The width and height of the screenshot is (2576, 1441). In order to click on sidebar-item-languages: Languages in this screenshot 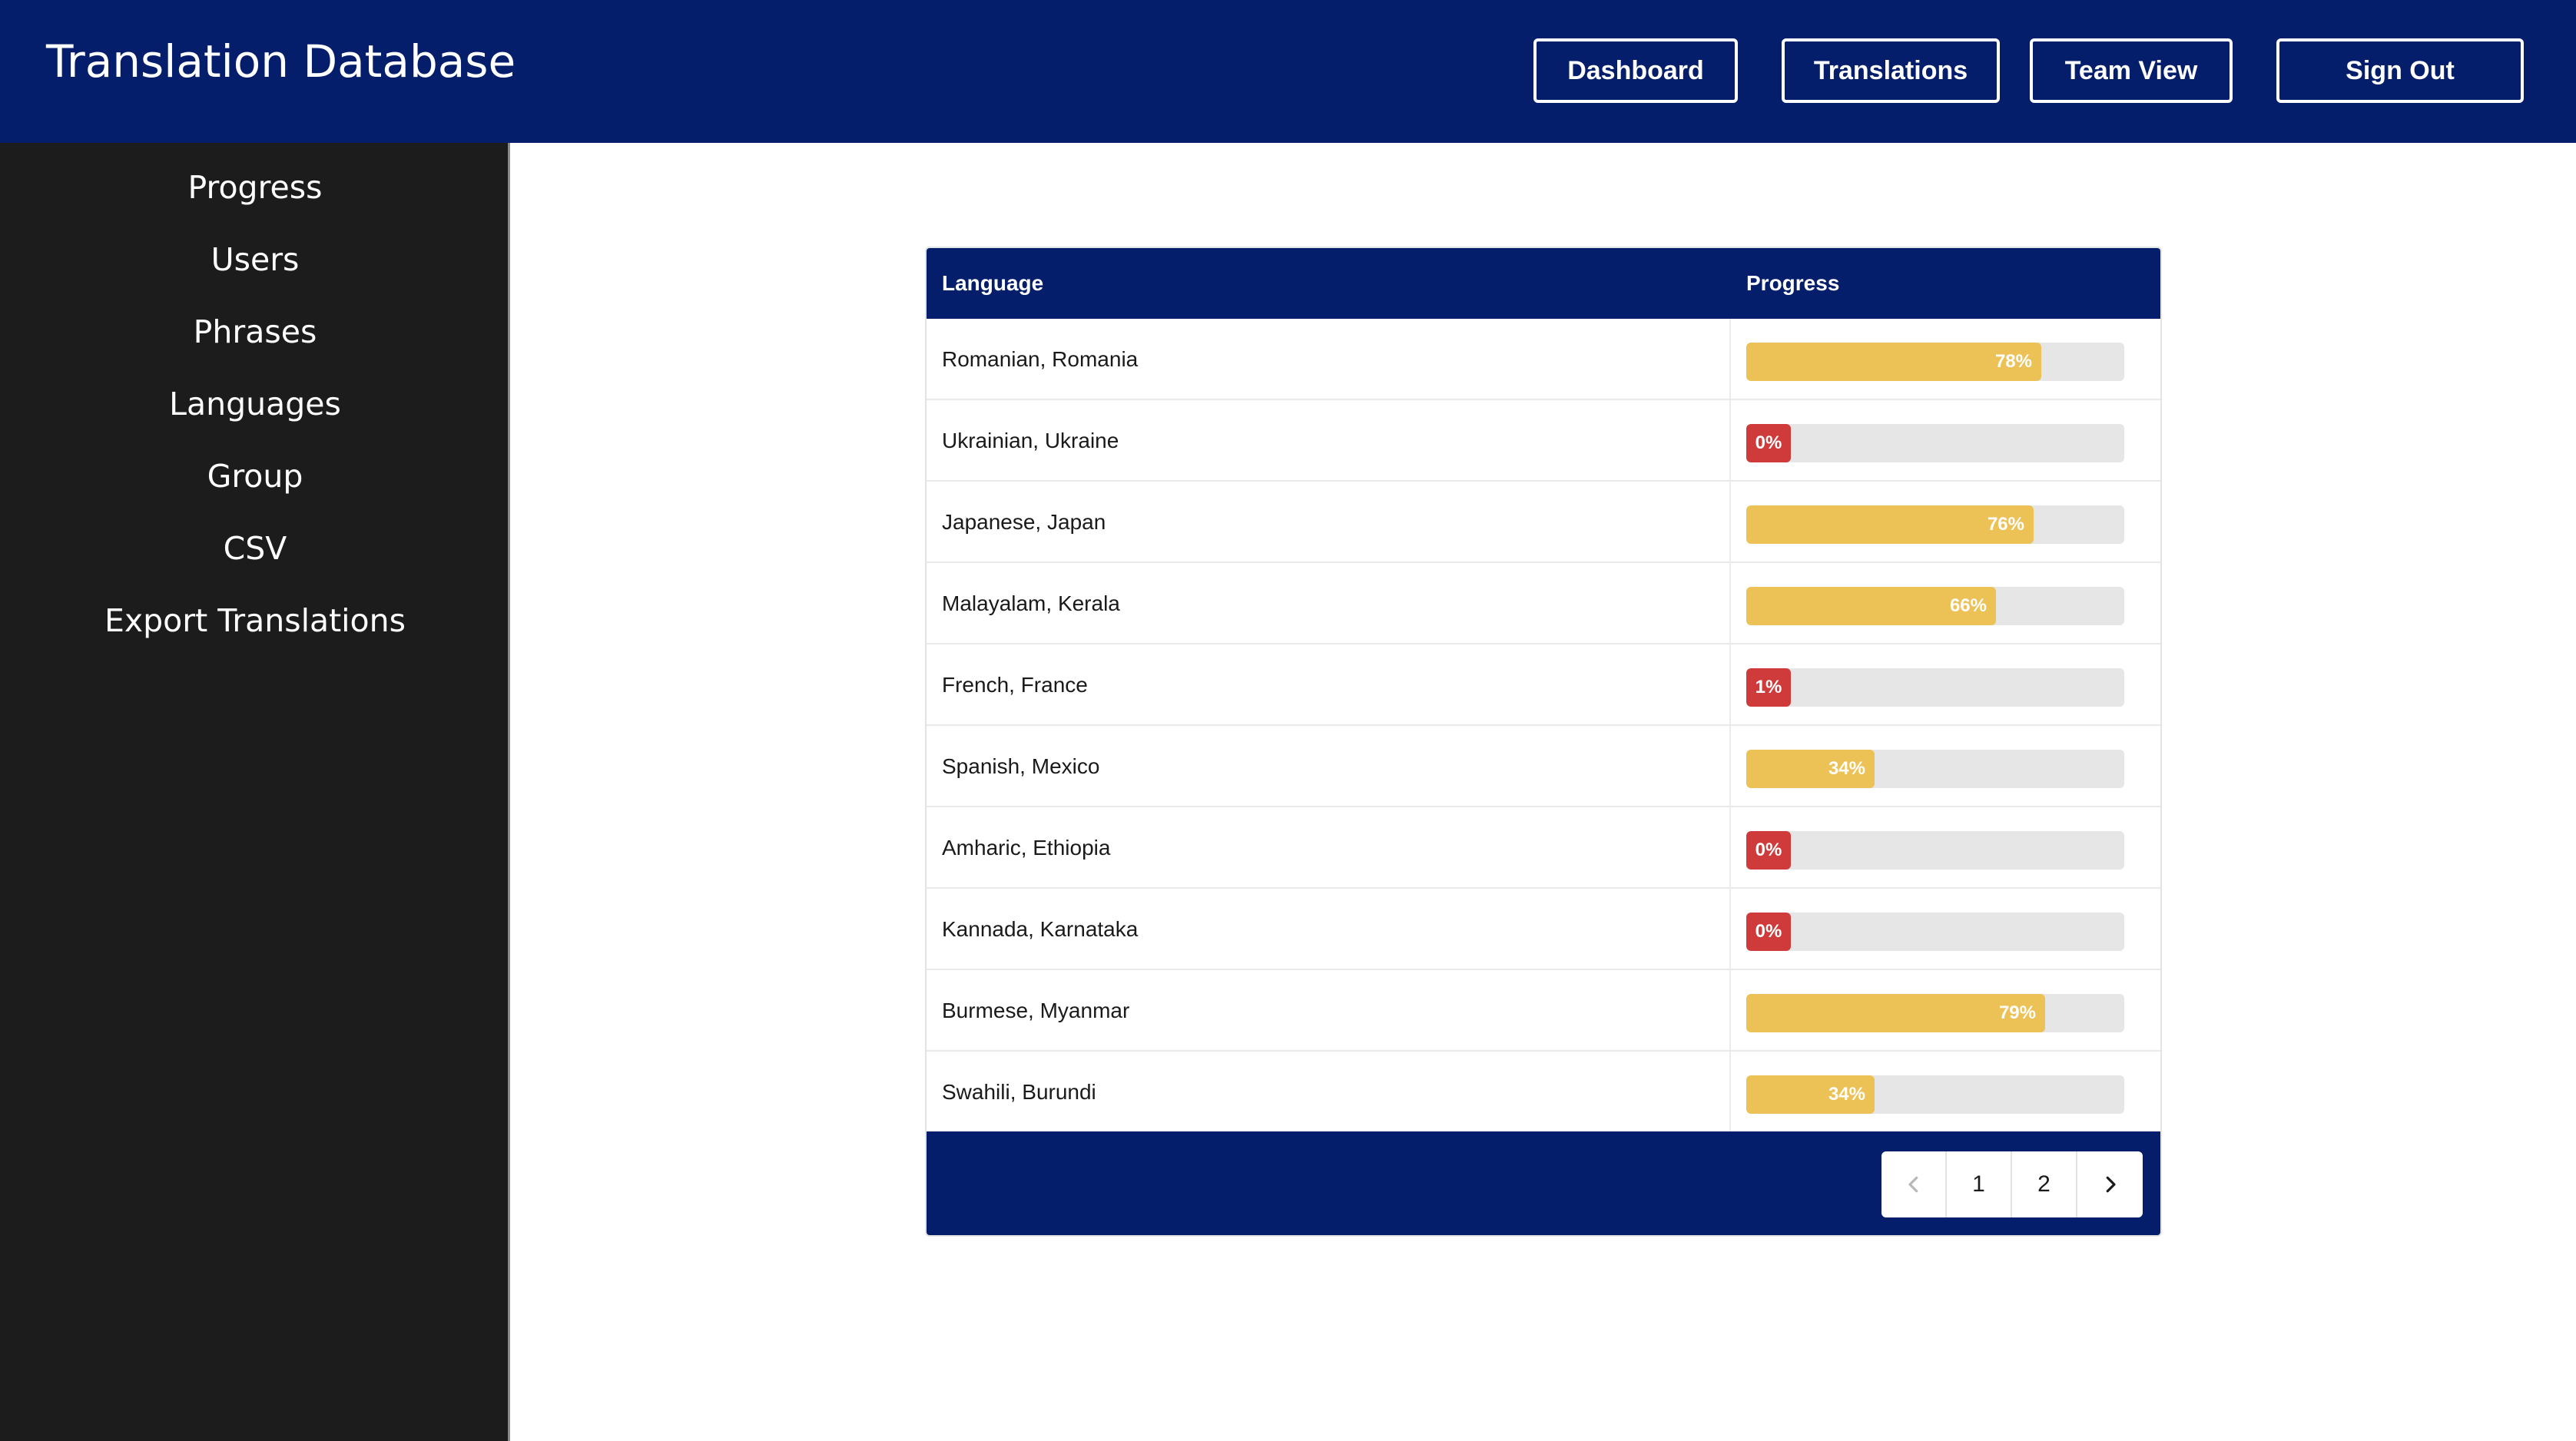, I will do `click(255, 404)`.